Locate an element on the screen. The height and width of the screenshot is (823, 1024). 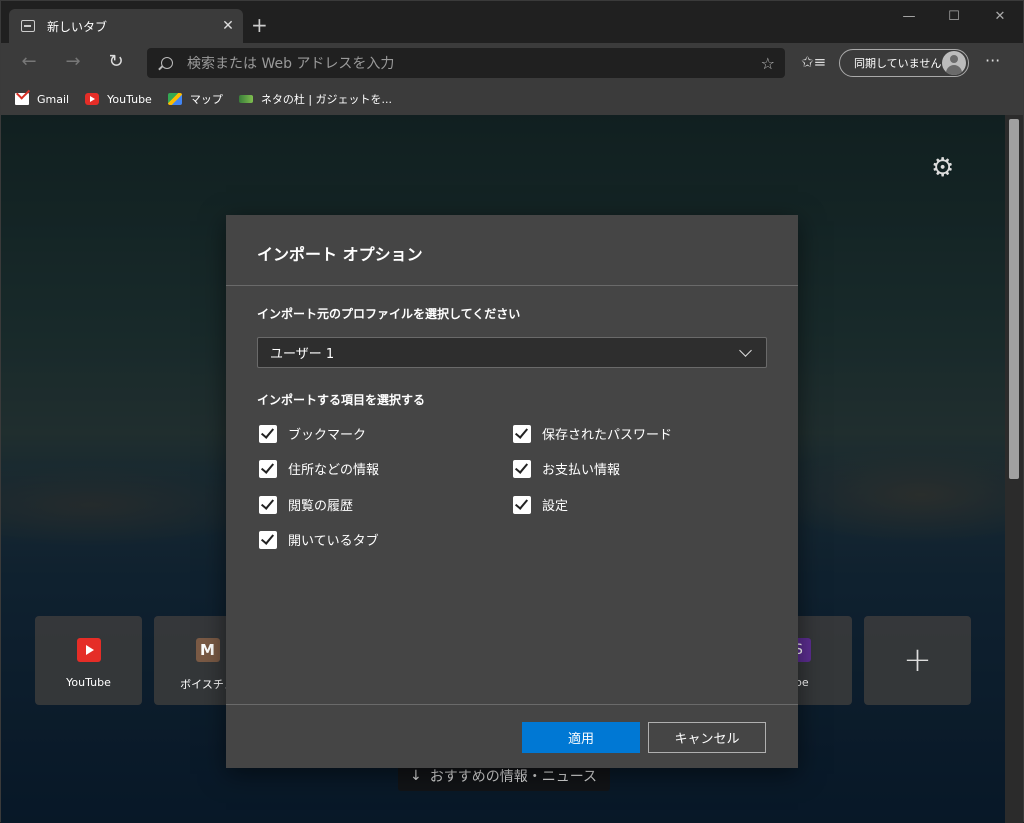
cancel-button: キャンセル is located at coordinates (707, 737).